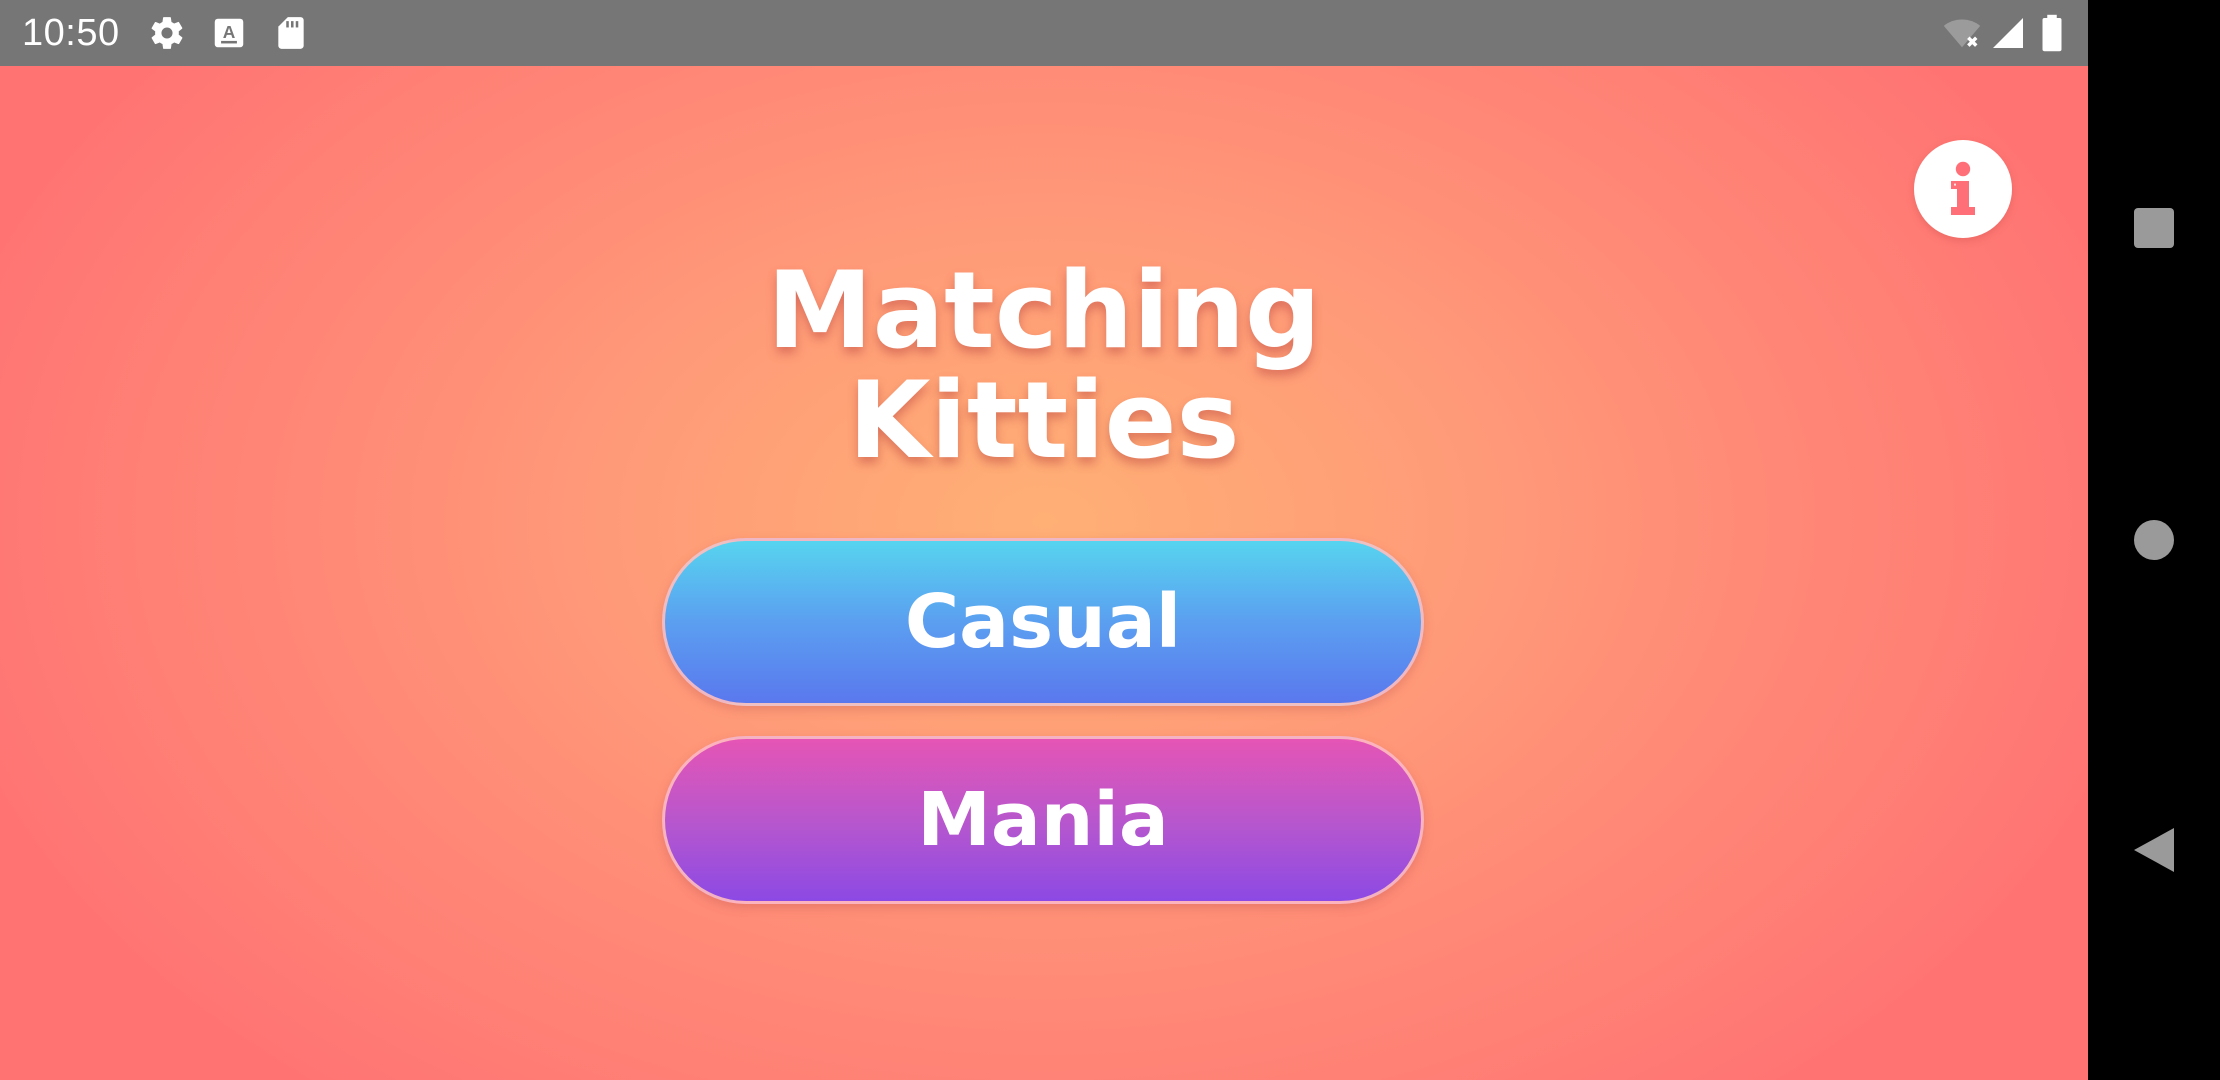 This screenshot has height=1080, width=2220. What do you see at coordinates (167, 33) in the screenshot?
I see `settings-icon` at bounding box center [167, 33].